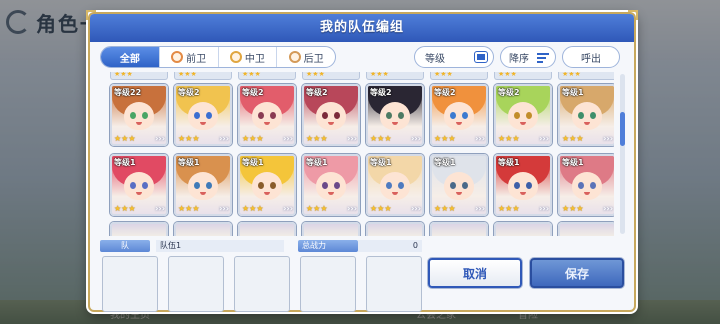 The height and width of the screenshot is (324, 720). What do you see at coordinates (253, 162) in the screenshot?
I see `character-level: 等级1` at bounding box center [253, 162].